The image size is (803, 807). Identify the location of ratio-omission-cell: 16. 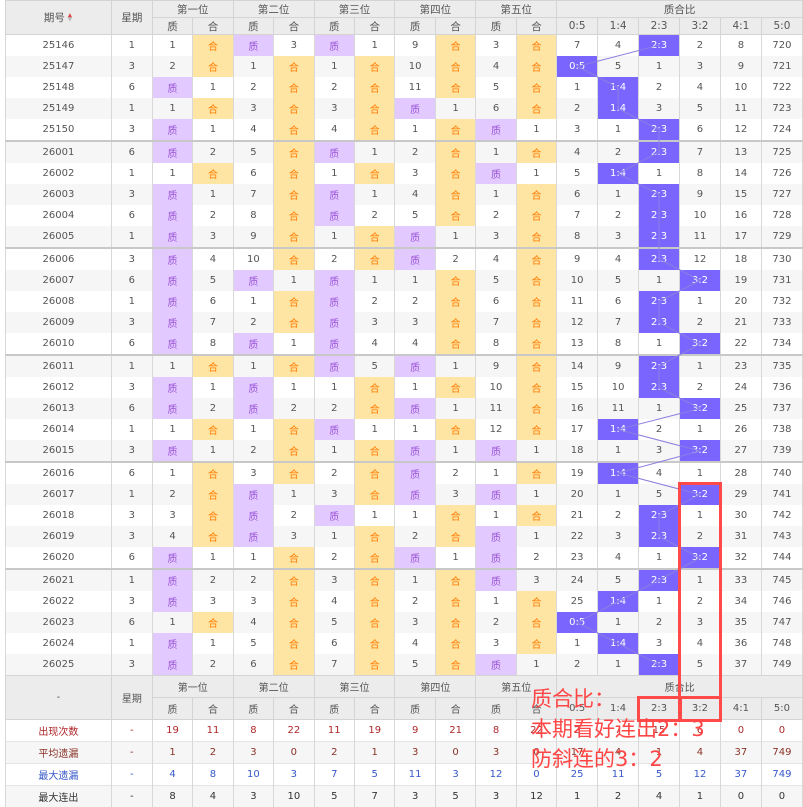
(577, 408).